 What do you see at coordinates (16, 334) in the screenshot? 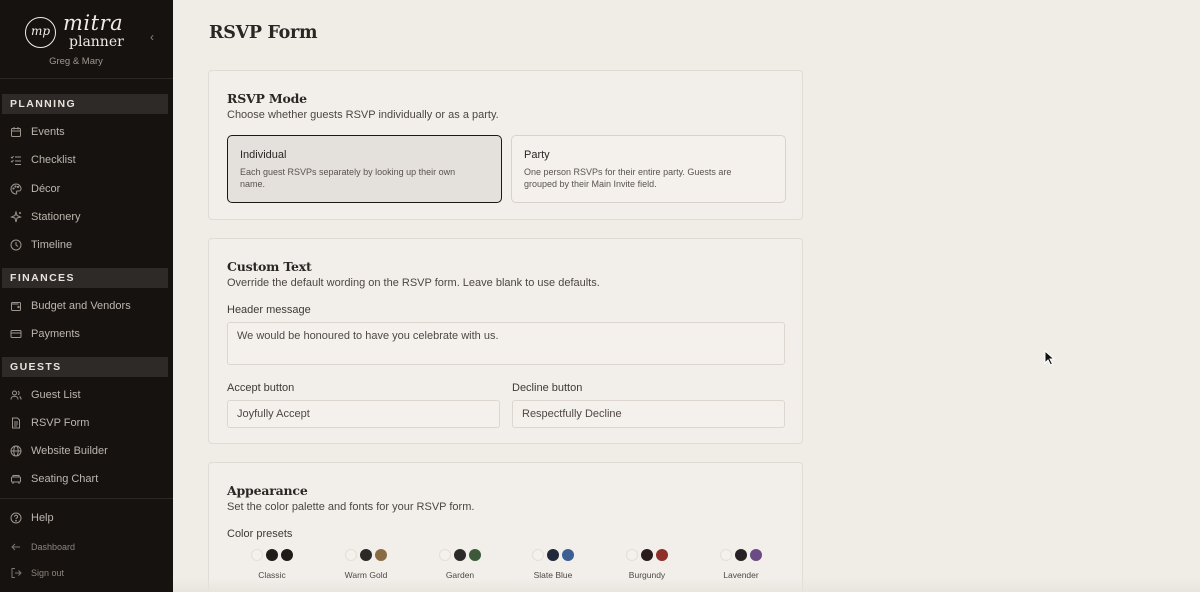
I see `card-icon` at bounding box center [16, 334].